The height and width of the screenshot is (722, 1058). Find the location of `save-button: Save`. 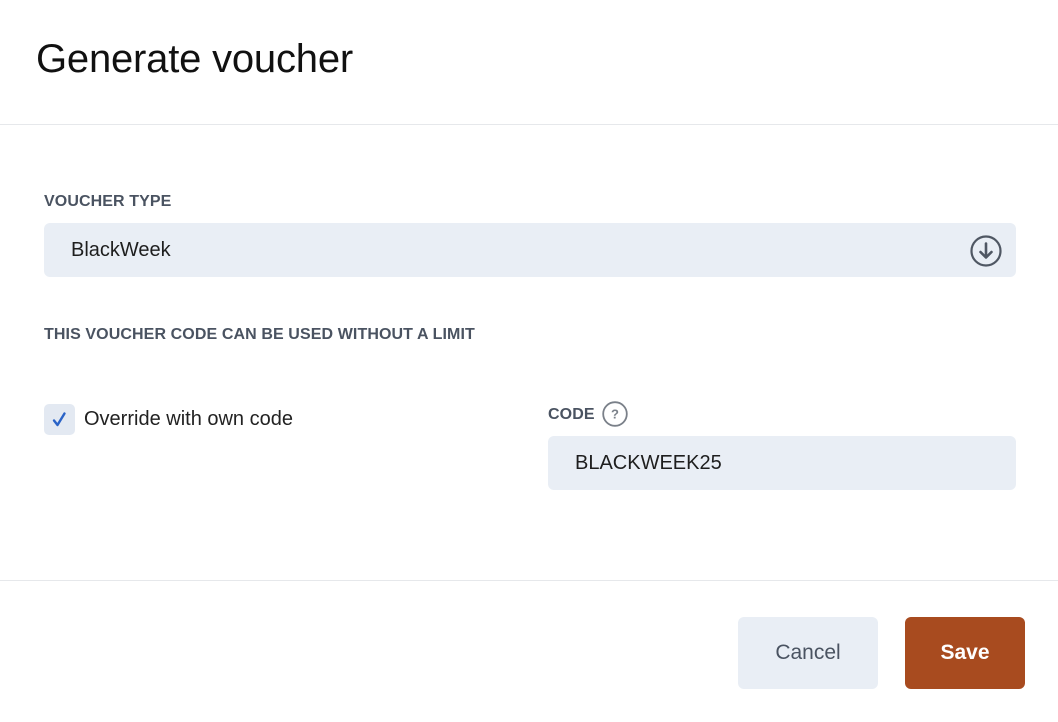

save-button: Save is located at coordinates (965, 653).